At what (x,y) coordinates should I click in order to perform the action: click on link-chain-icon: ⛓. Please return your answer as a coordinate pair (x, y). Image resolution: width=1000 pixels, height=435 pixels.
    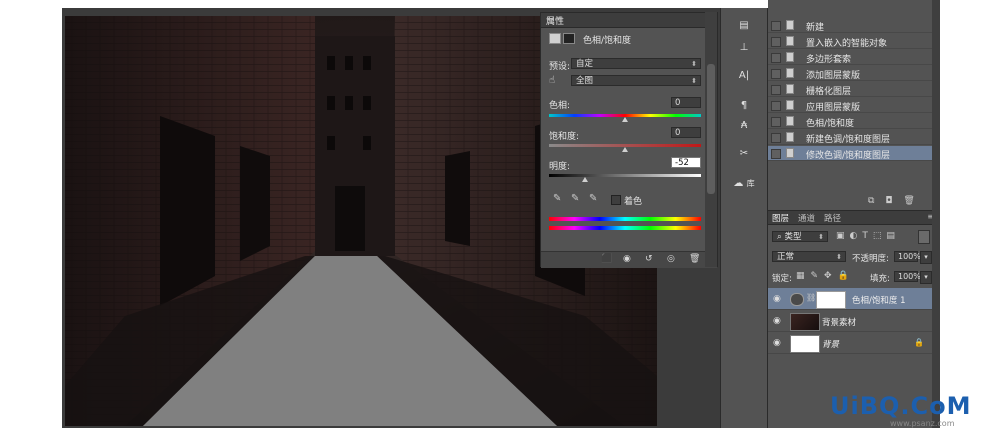
    Looking at the image, I should click on (811, 297).